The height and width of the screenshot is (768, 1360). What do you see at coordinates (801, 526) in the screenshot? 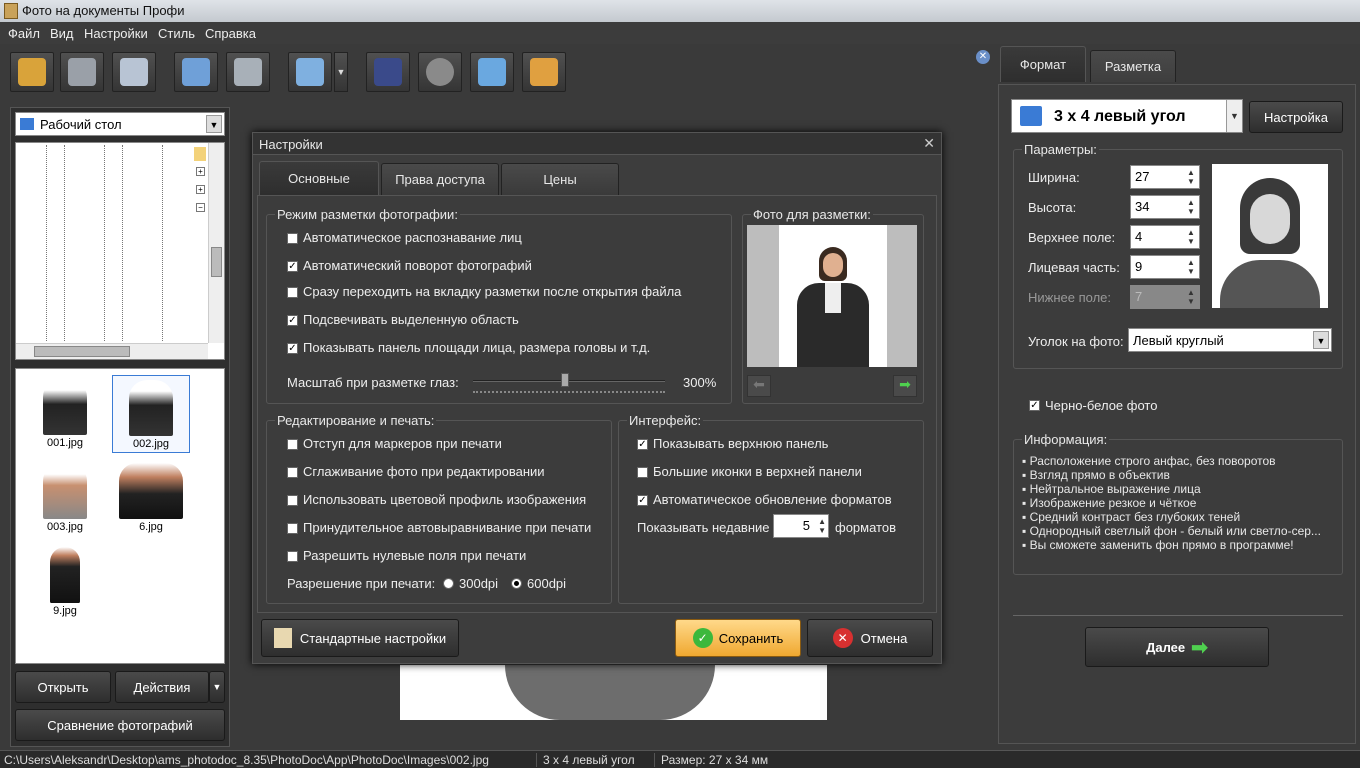
I see `recent-spinner: 5 ▲ ▼` at bounding box center [801, 526].